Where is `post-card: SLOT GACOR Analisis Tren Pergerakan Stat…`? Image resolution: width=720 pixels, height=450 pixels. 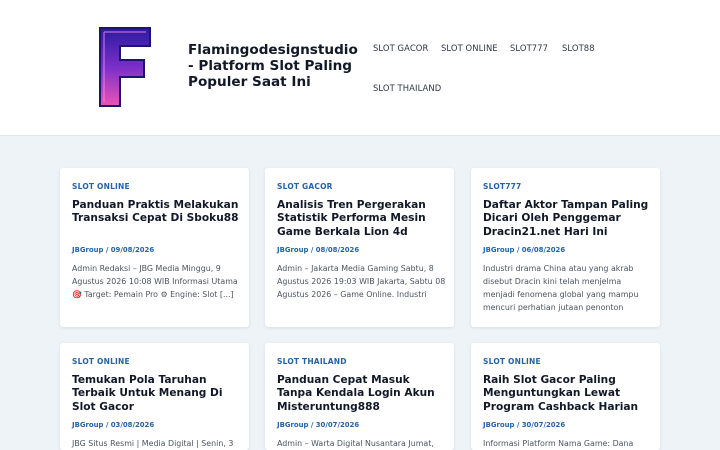 post-card: SLOT GACOR Analisis Tren Pergerakan Stat… is located at coordinates (359, 247).